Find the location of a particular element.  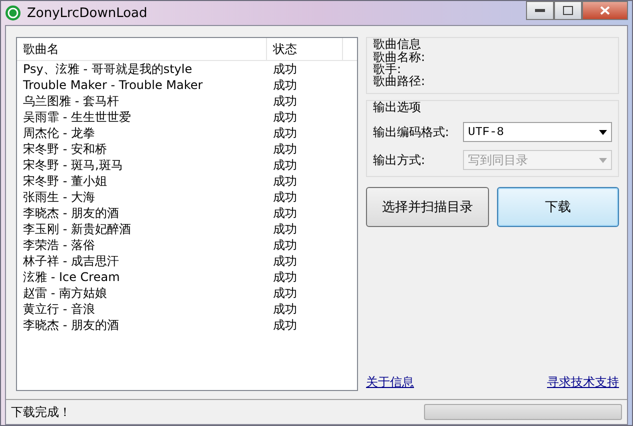

link: 寻求技术支持 is located at coordinates (583, 382).